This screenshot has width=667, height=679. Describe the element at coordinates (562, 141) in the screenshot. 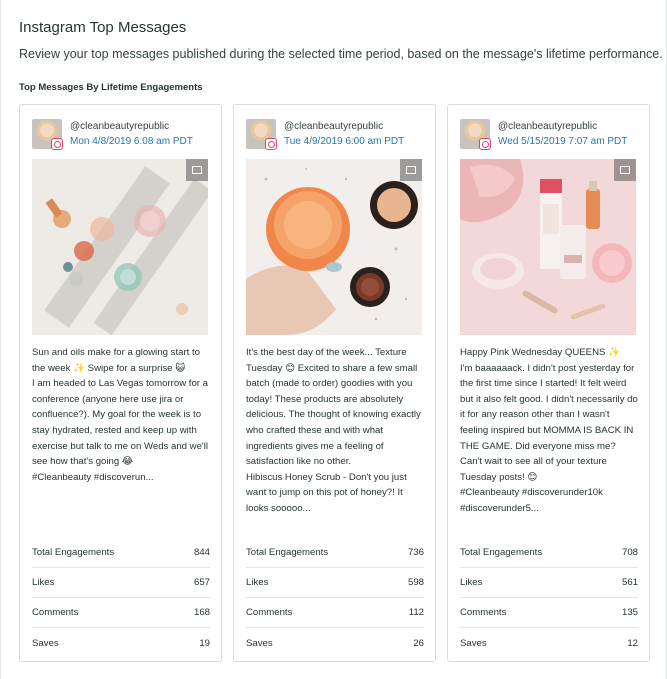

I see `post-date-link: Wed 5/15/2019 7:07 am PDT` at that location.